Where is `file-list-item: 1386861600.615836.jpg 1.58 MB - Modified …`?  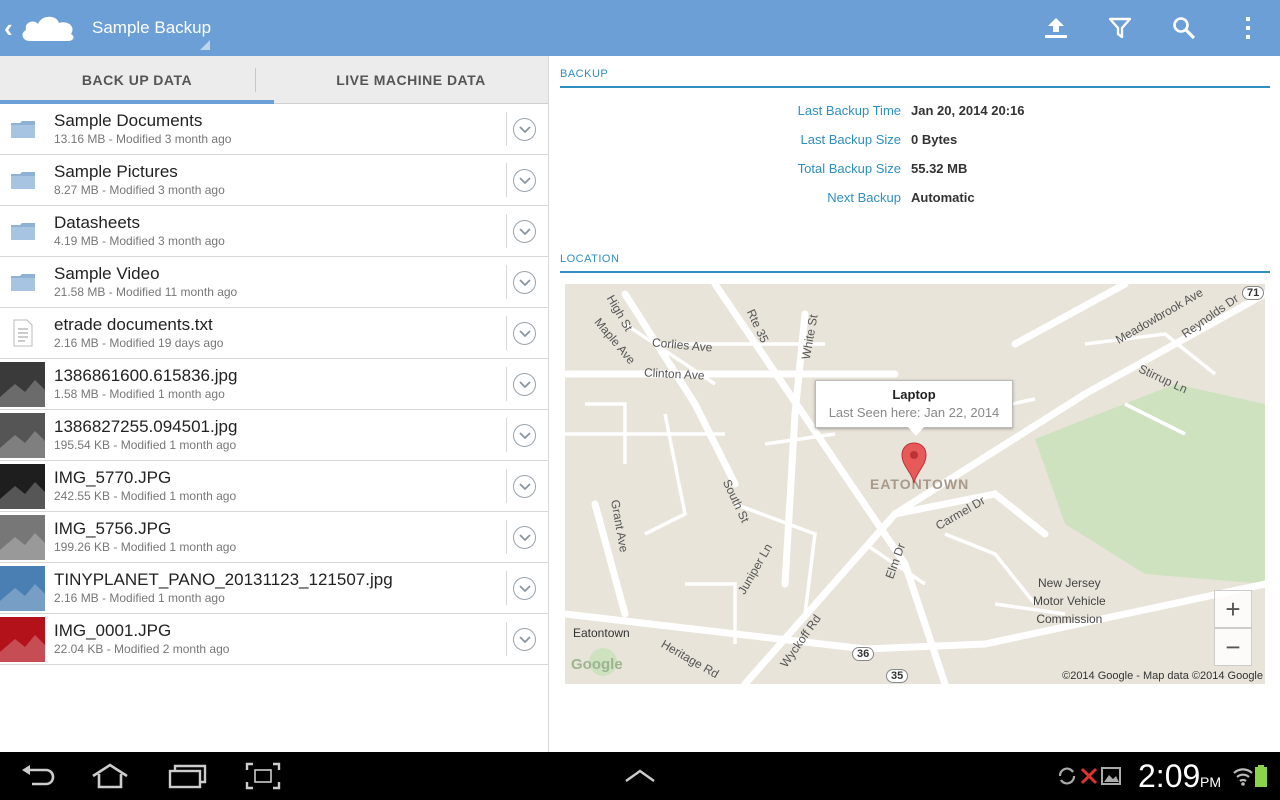
file-list-item: 1386861600.615836.jpg 1.58 MB - Modified … is located at coordinates (274, 384).